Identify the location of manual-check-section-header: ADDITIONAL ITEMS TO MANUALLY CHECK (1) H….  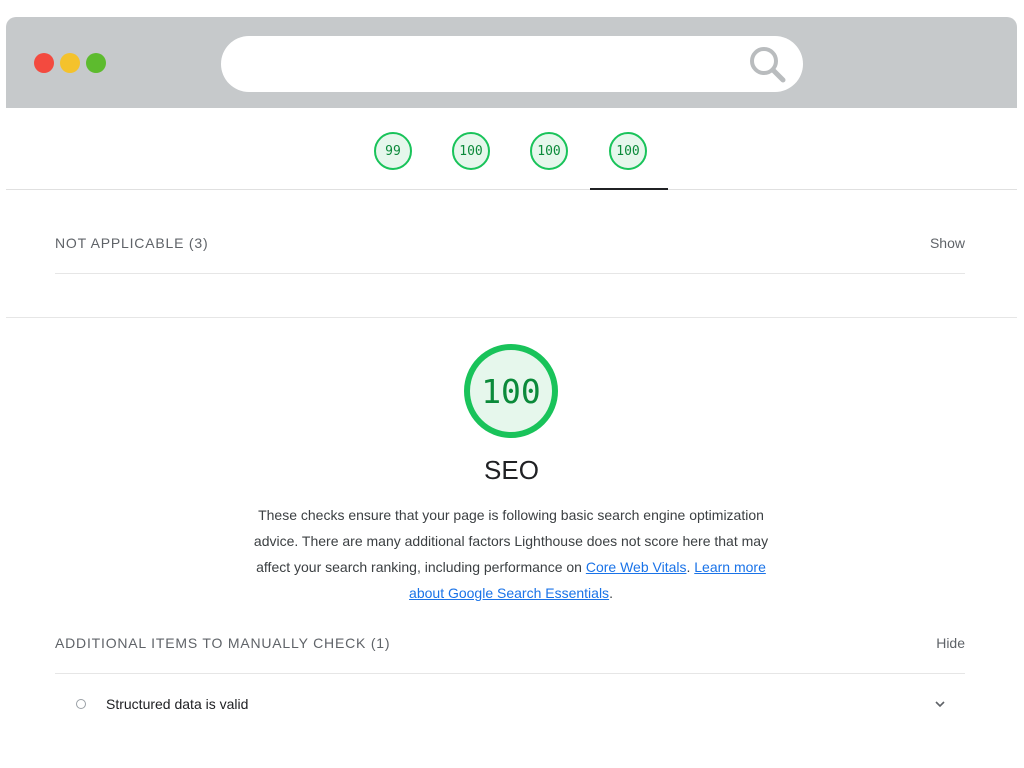
(510, 643).